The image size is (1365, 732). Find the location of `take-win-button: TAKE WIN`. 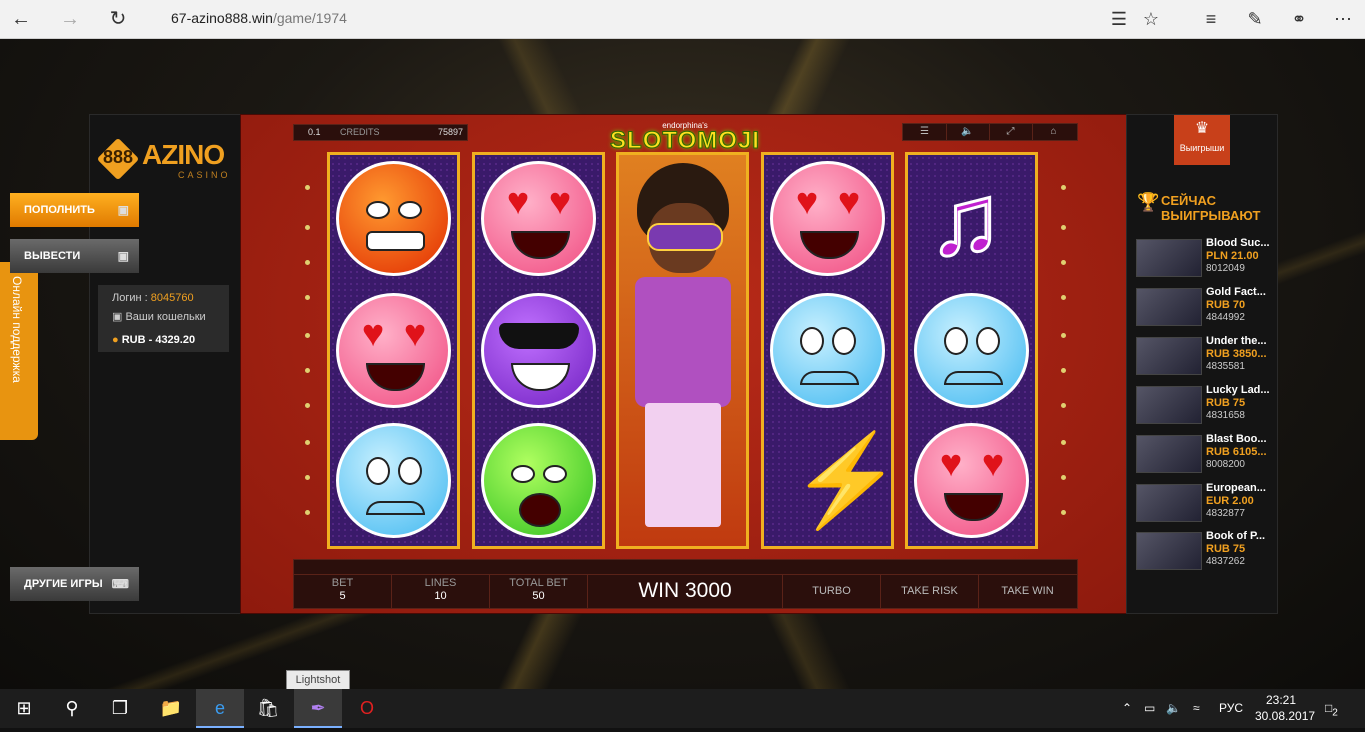

take-win-button: TAKE WIN is located at coordinates (1027, 591).